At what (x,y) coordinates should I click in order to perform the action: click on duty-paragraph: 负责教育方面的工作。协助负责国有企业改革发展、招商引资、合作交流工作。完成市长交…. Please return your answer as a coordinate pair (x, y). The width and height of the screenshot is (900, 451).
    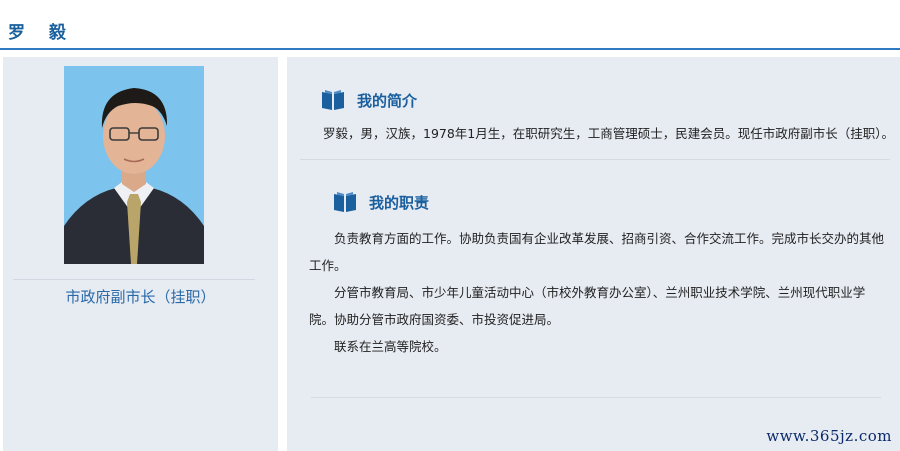
    Looking at the image, I should click on (597, 252).